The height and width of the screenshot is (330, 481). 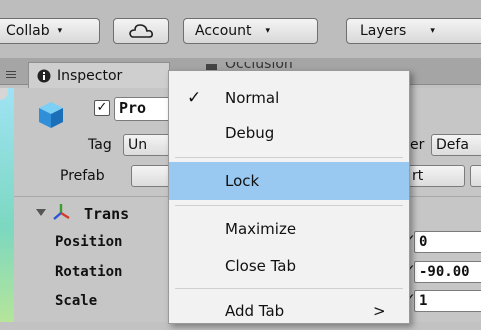 What do you see at coordinates (194, 98) in the screenshot?
I see `checkmark-icon: ✓` at bounding box center [194, 98].